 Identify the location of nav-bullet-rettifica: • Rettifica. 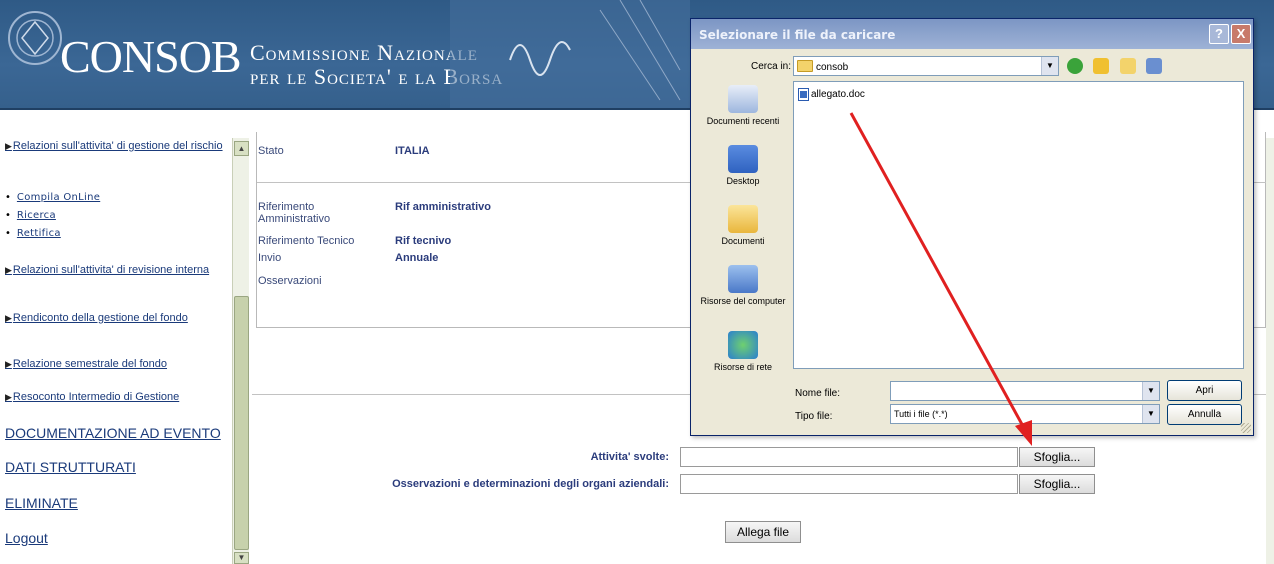
(33, 233).